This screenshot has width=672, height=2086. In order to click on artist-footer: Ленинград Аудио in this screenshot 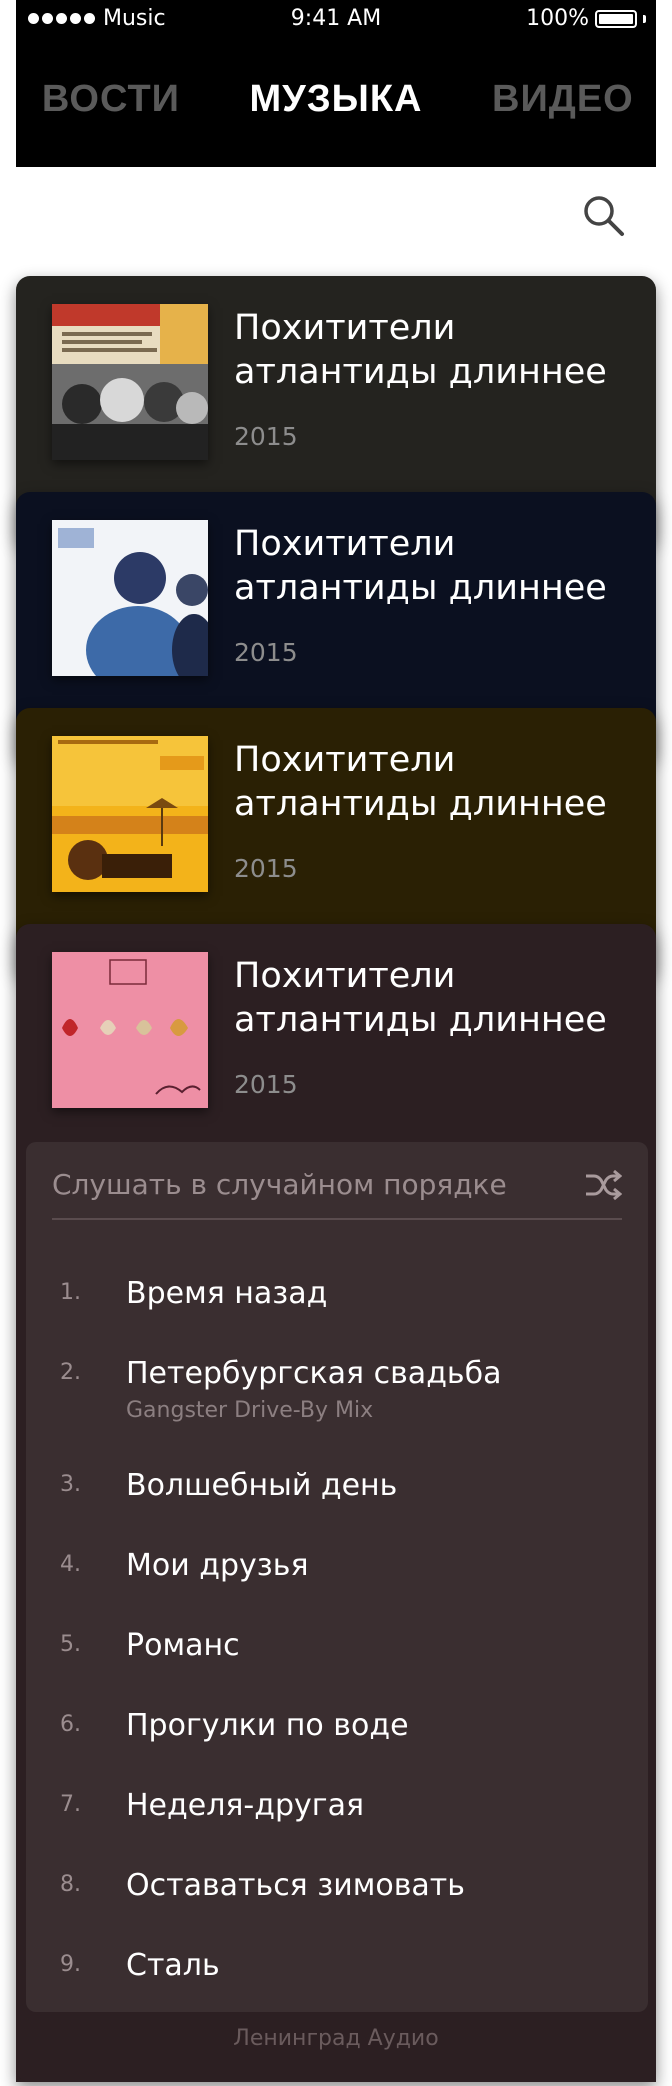, I will do `click(336, 2047)`.